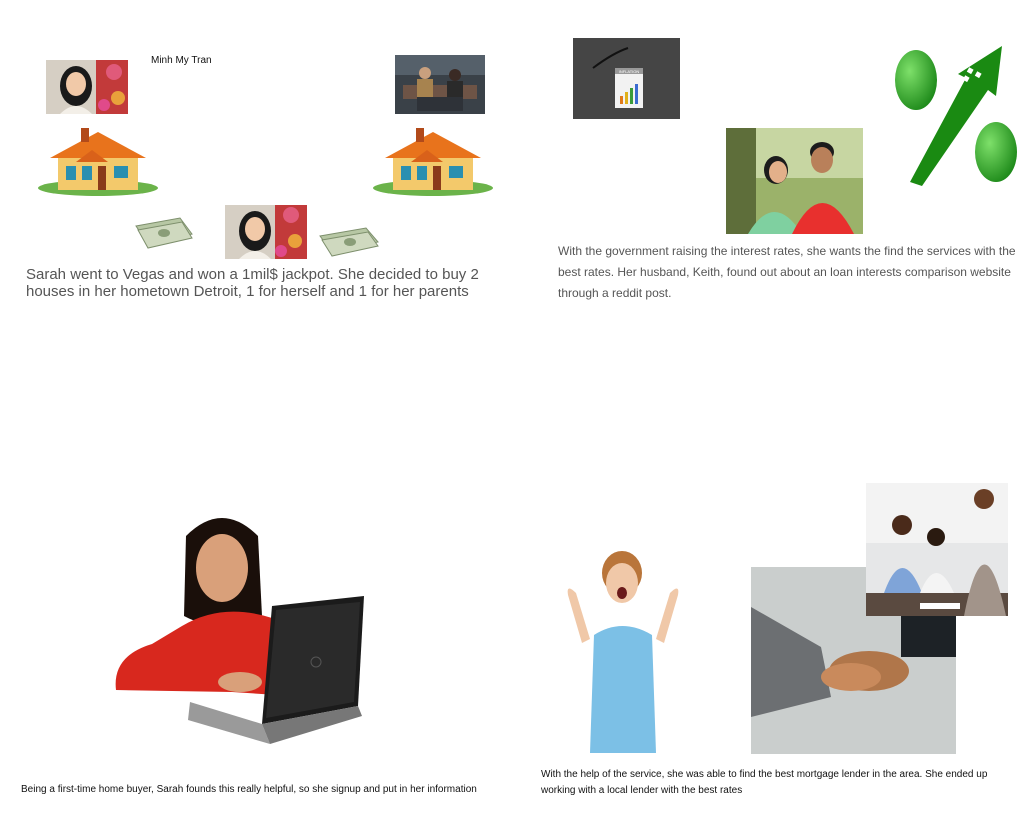  Describe the element at coordinates (181, 60) in the screenshot. I see `author-name: Minh My Tran` at that location.